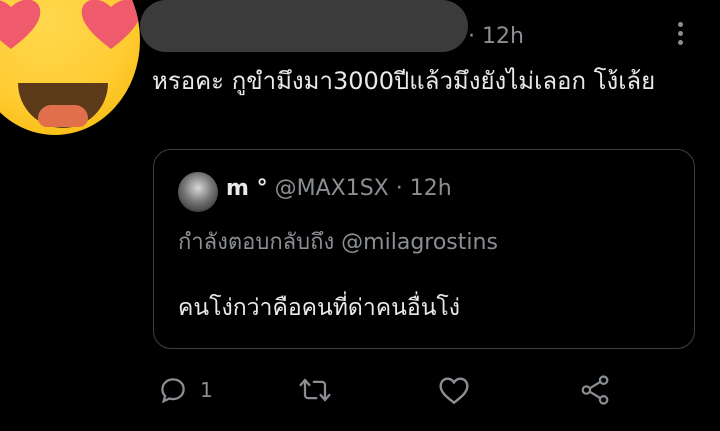  I want to click on quoted-tweet-text: คนโง่กว่าคือคนที่ด่าคนอื่นโง่, so click(319, 308).